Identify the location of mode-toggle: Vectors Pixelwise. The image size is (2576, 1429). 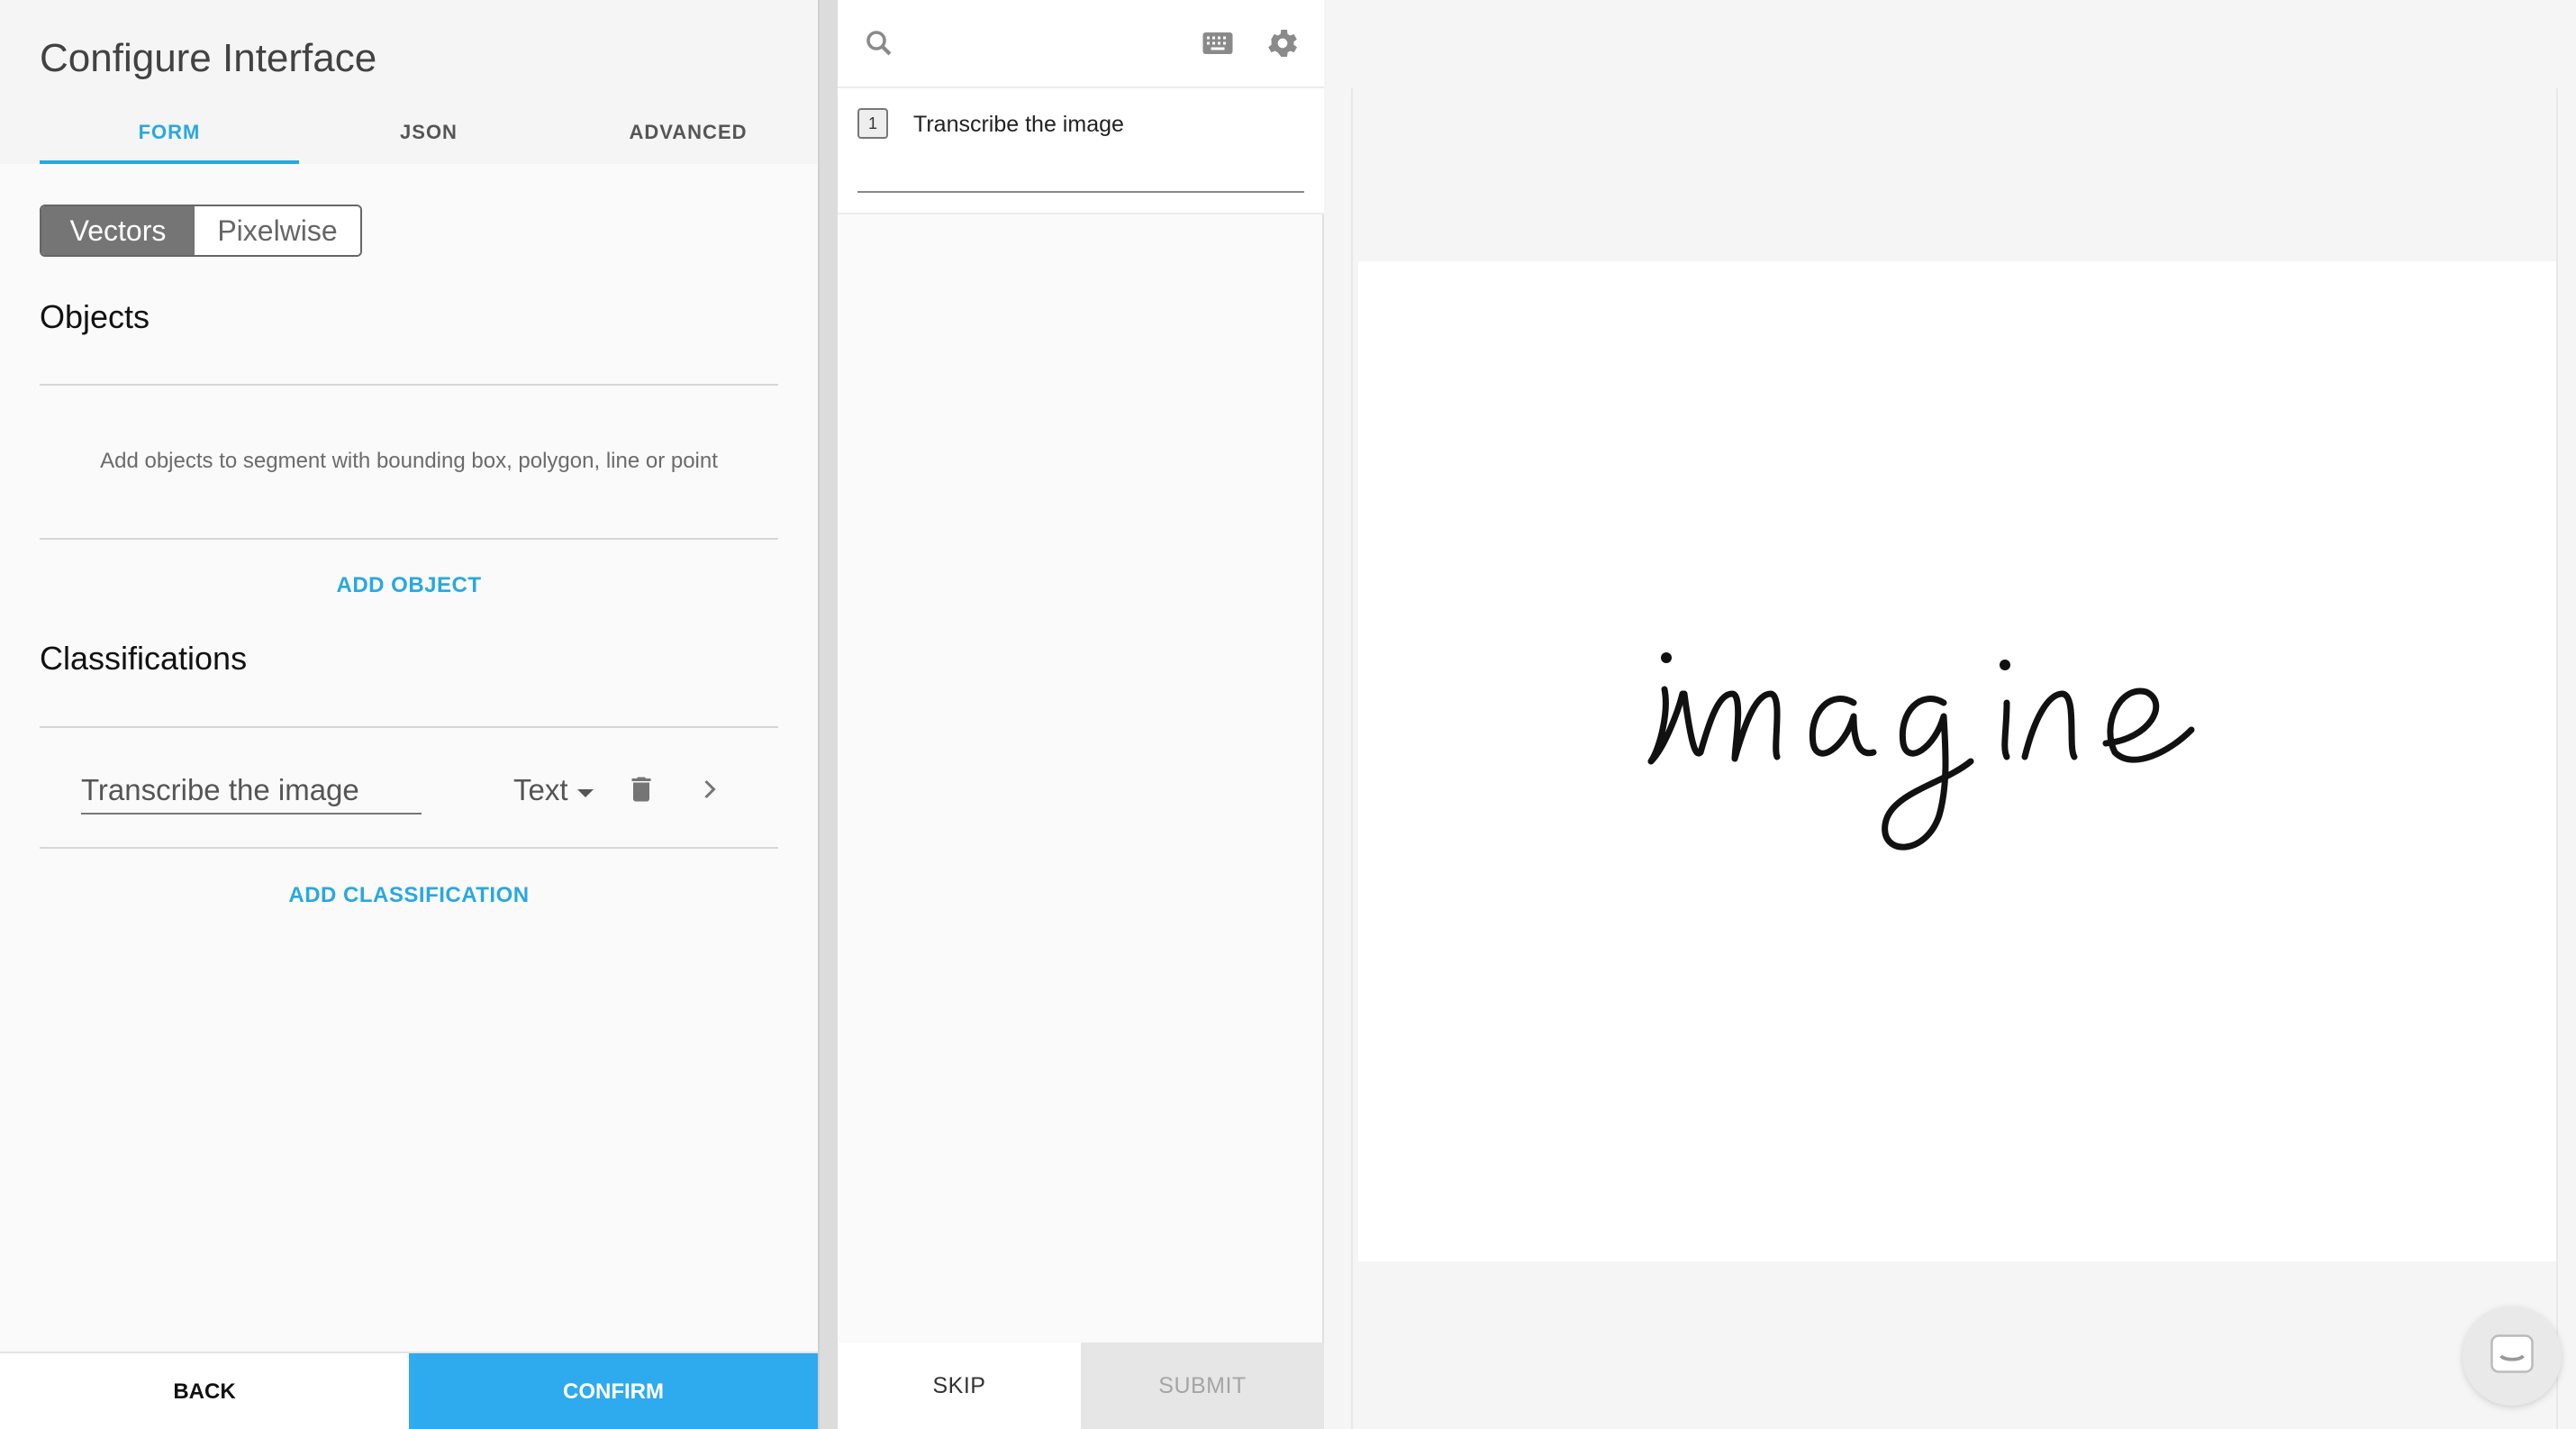
(201, 231).